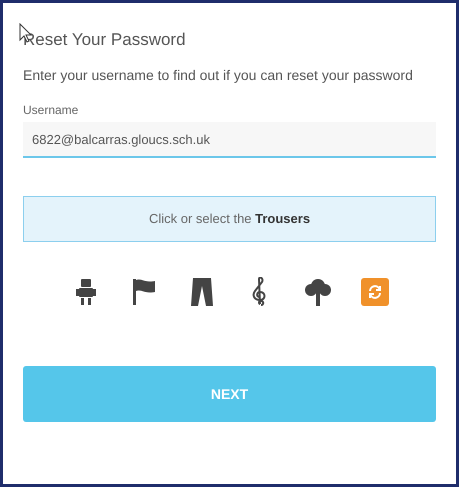  Describe the element at coordinates (229, 140) in the screenshot. I see `username-field: 6822@balcarras.gloucs.sch.uk` at that location.